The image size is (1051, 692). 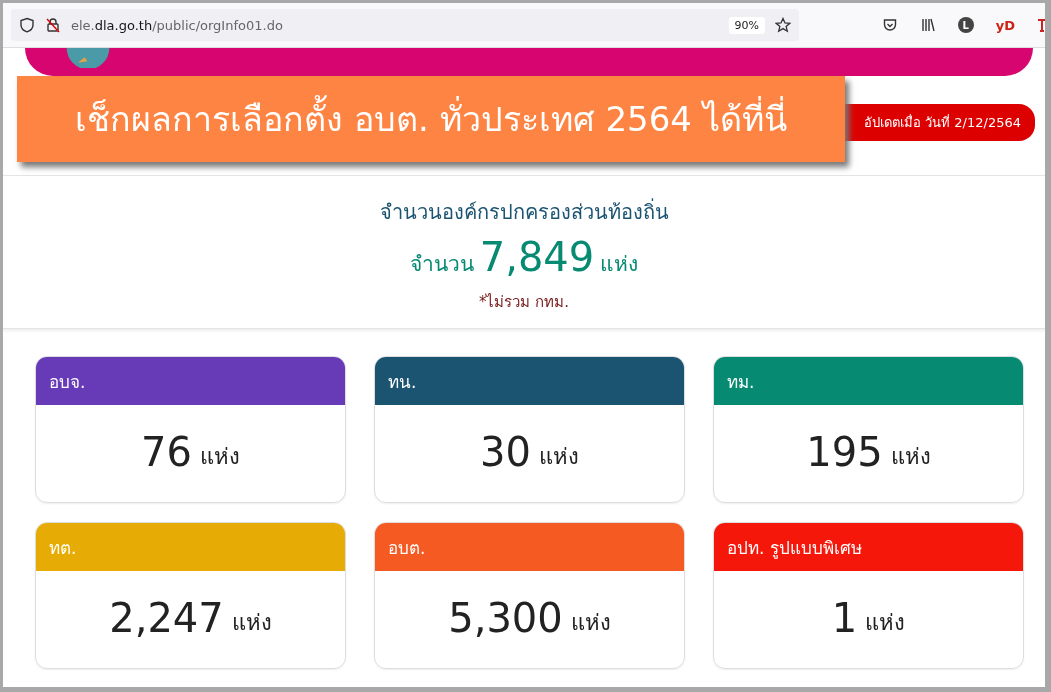 I want to click on stat-card: อปท. รูปแบบพิเศษ 1 แห่ง, so click(x=868, y=595).